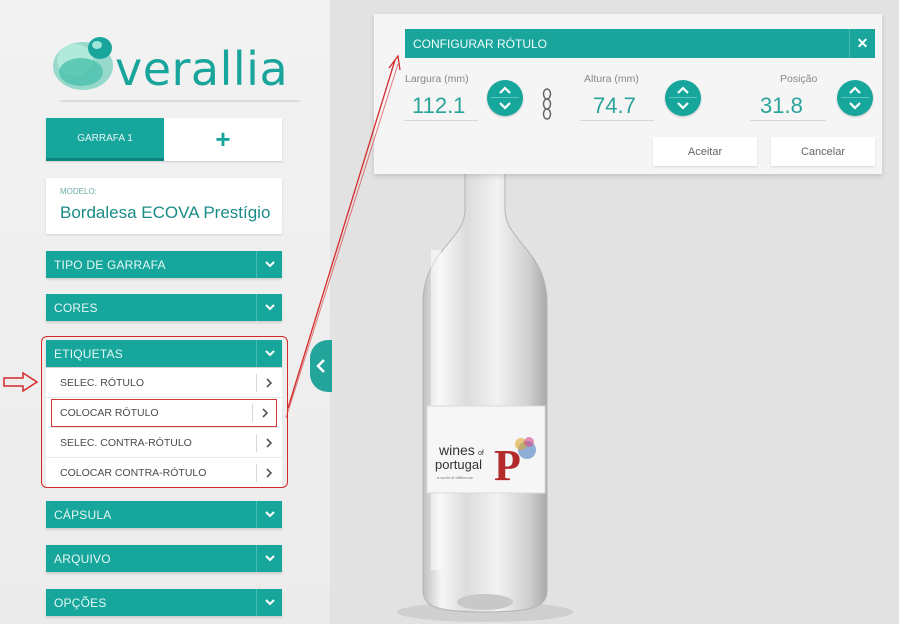  I want to click on menu-capsula: CÁPSULA, so click(164, 514).